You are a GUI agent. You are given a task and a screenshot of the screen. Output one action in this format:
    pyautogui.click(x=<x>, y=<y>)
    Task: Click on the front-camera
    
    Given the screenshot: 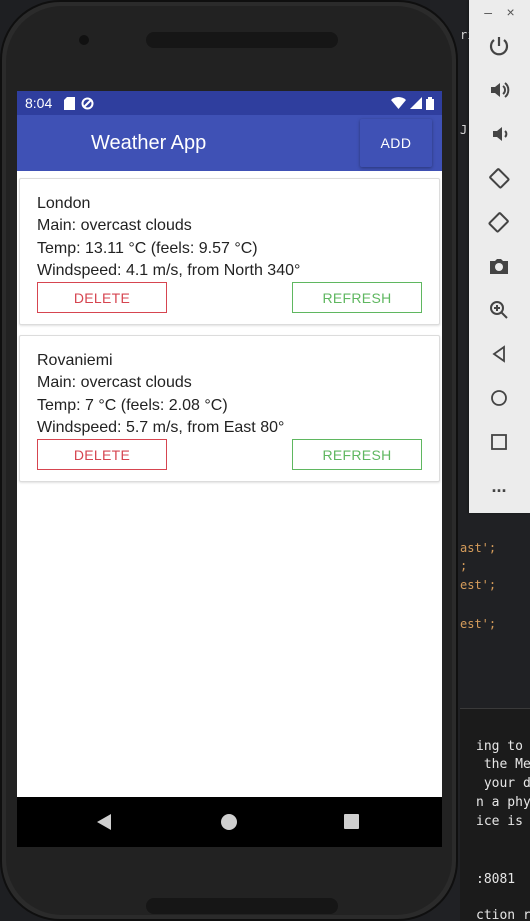 What is the action you would take?
    pyautogui.click(x=84, y=40)
    